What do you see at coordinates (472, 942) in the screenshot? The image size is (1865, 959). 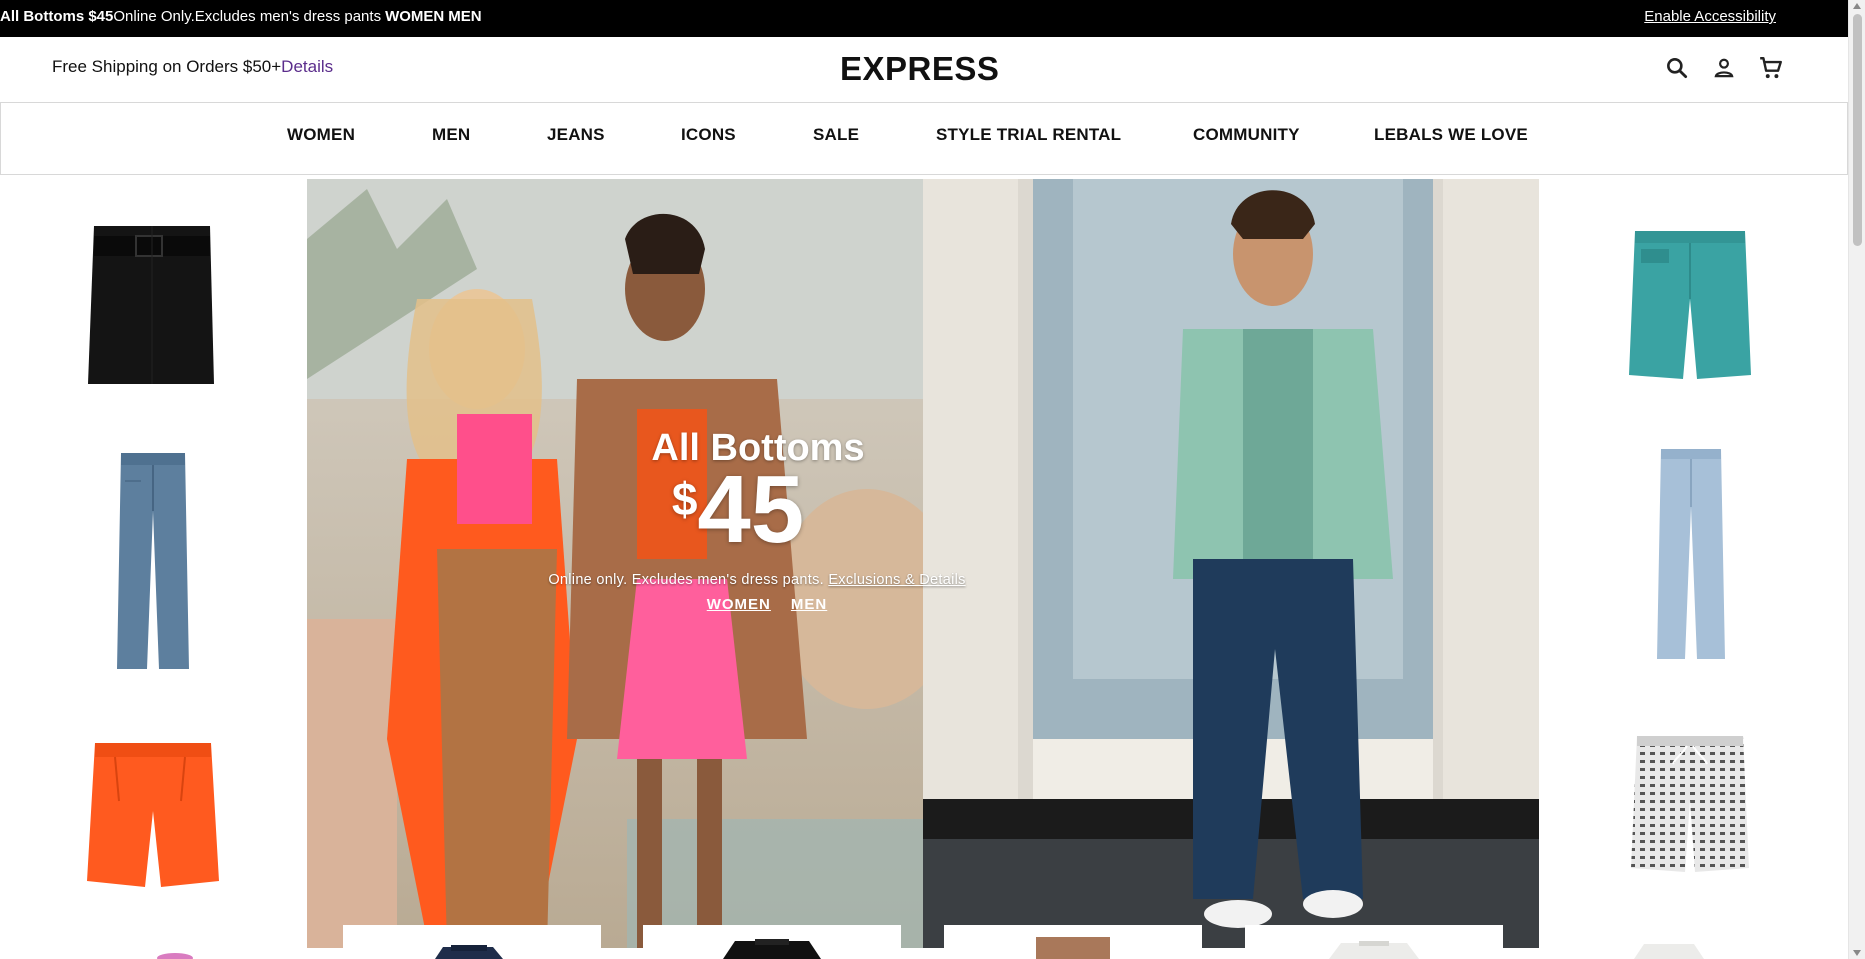 I see `product-card-navy-shirt` at bounding box center [472, 942].